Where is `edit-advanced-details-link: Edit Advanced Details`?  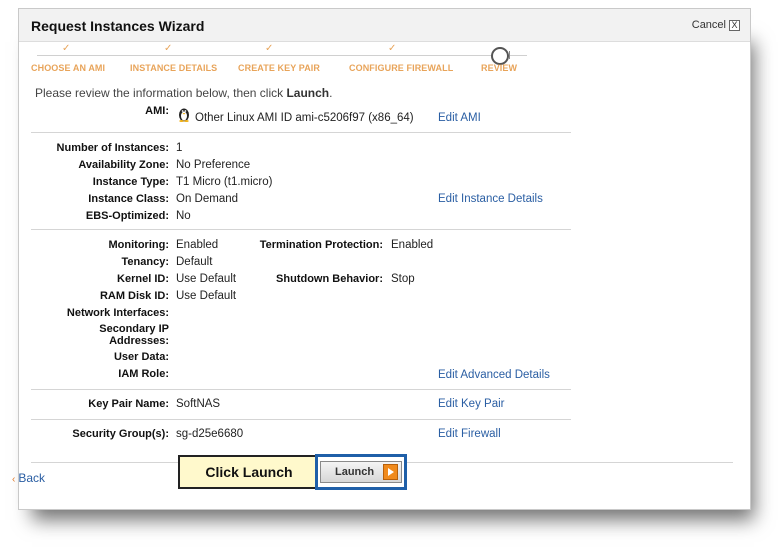 edit-advanced-details-link: Edit Advanced Details is located at coordinates (494, 375).